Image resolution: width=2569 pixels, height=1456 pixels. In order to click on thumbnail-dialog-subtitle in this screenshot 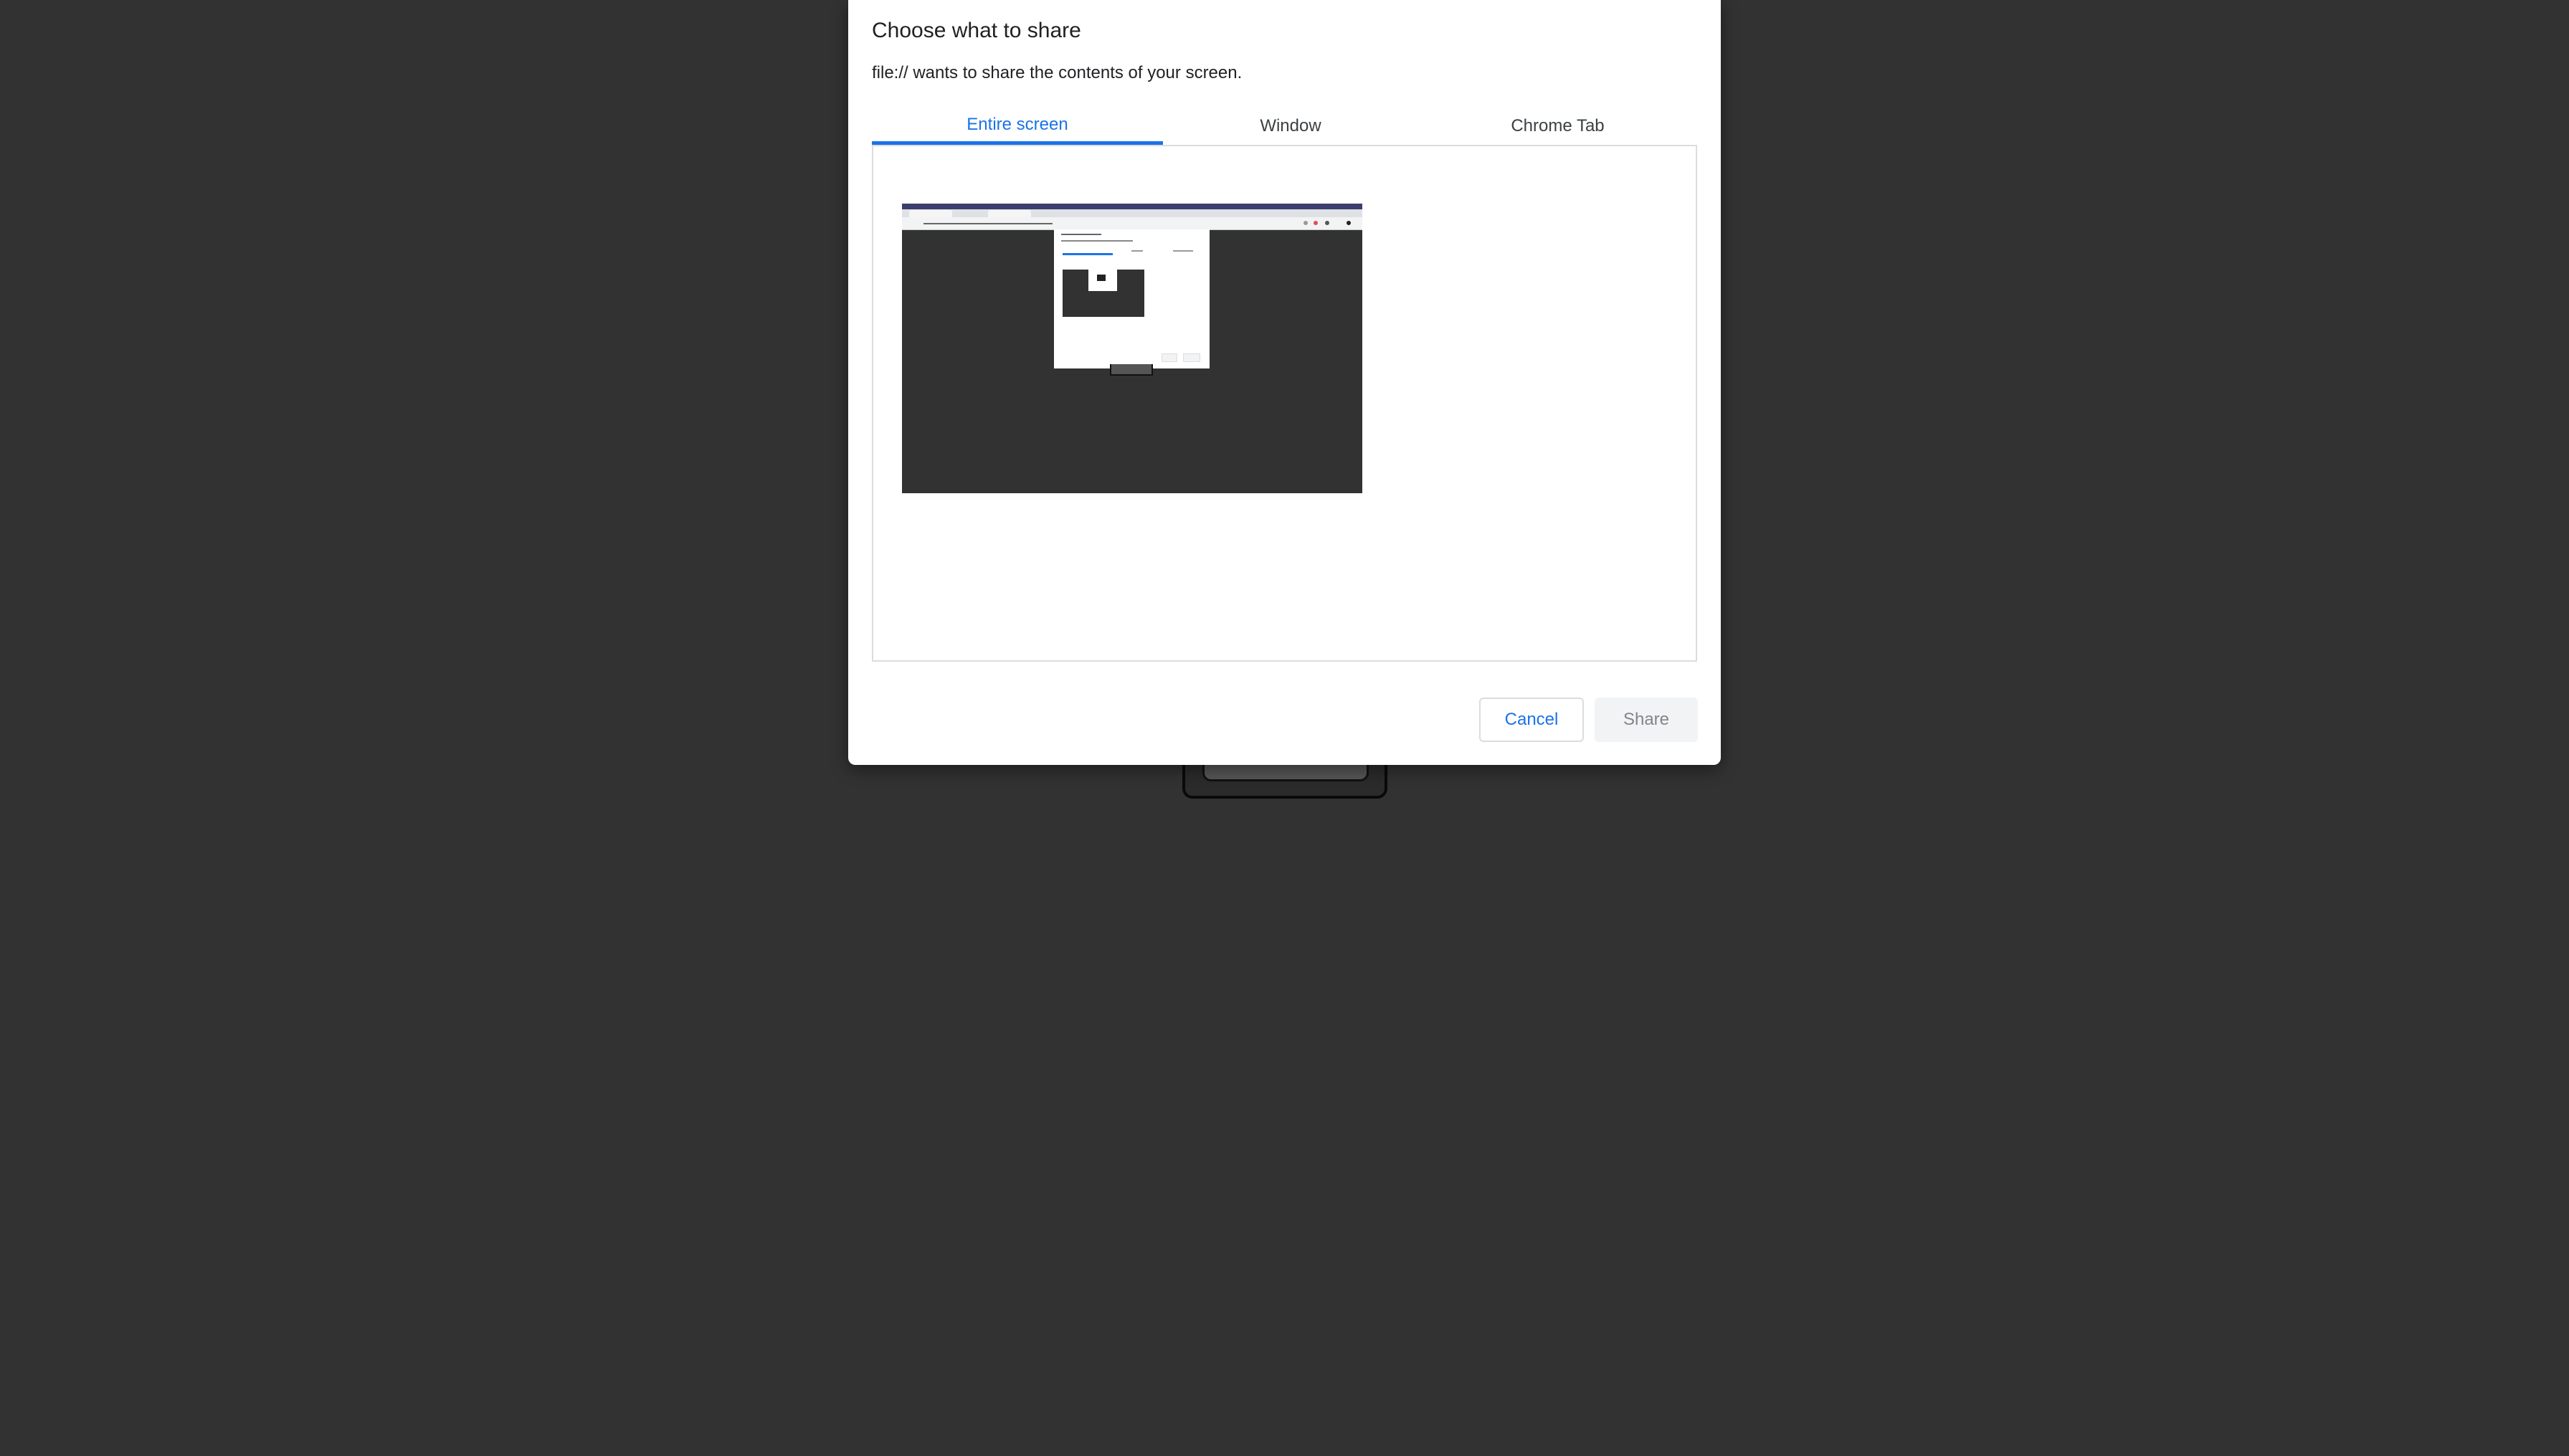, I will do `click(1097, 241)`.